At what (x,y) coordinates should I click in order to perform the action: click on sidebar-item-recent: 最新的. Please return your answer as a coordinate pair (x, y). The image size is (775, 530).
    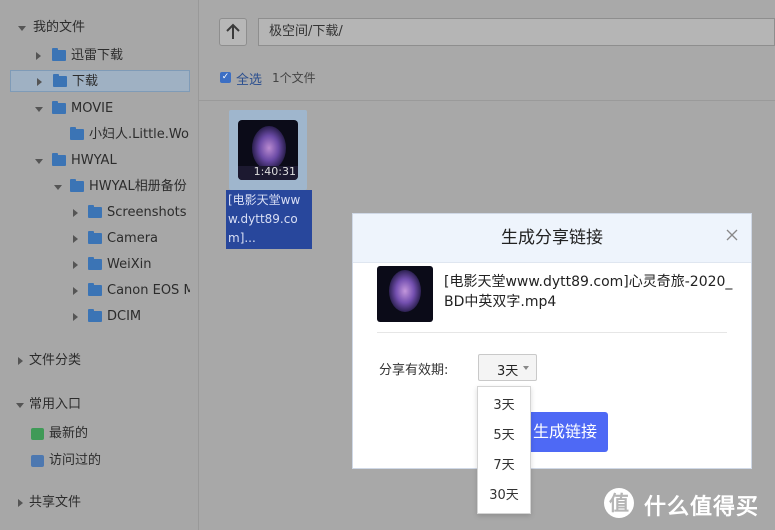
    Looking at the image, I should click on (95, 434).